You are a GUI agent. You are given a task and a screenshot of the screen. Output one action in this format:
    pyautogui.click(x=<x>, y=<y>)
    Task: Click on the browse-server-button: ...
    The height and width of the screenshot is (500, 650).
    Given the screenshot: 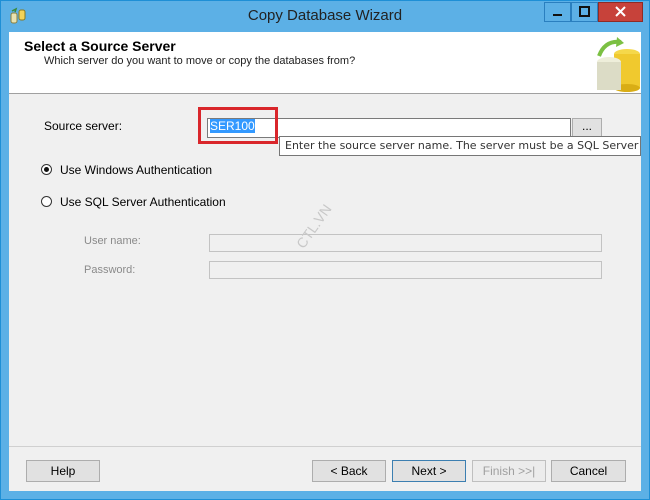 What is the action you would take?
    pyautogui.click(x=587, y=128)
    